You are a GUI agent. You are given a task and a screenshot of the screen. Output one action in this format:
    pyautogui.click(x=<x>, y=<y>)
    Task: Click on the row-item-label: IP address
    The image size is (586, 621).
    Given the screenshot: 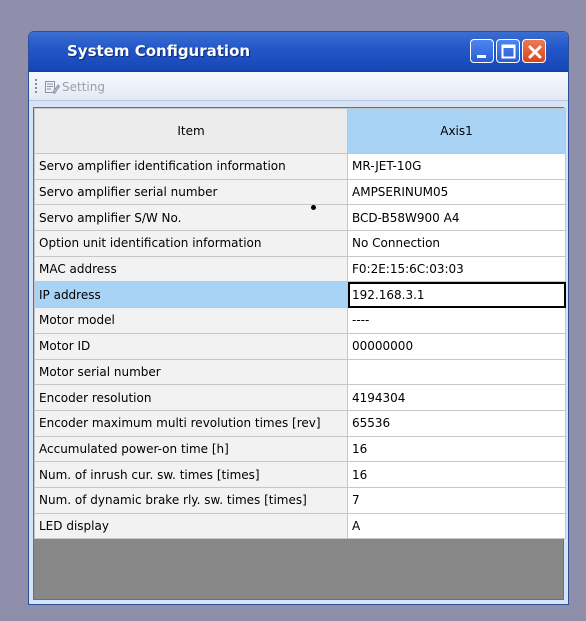 What is the action you would take?
    pyautogui.click(x=191, y=295)
    